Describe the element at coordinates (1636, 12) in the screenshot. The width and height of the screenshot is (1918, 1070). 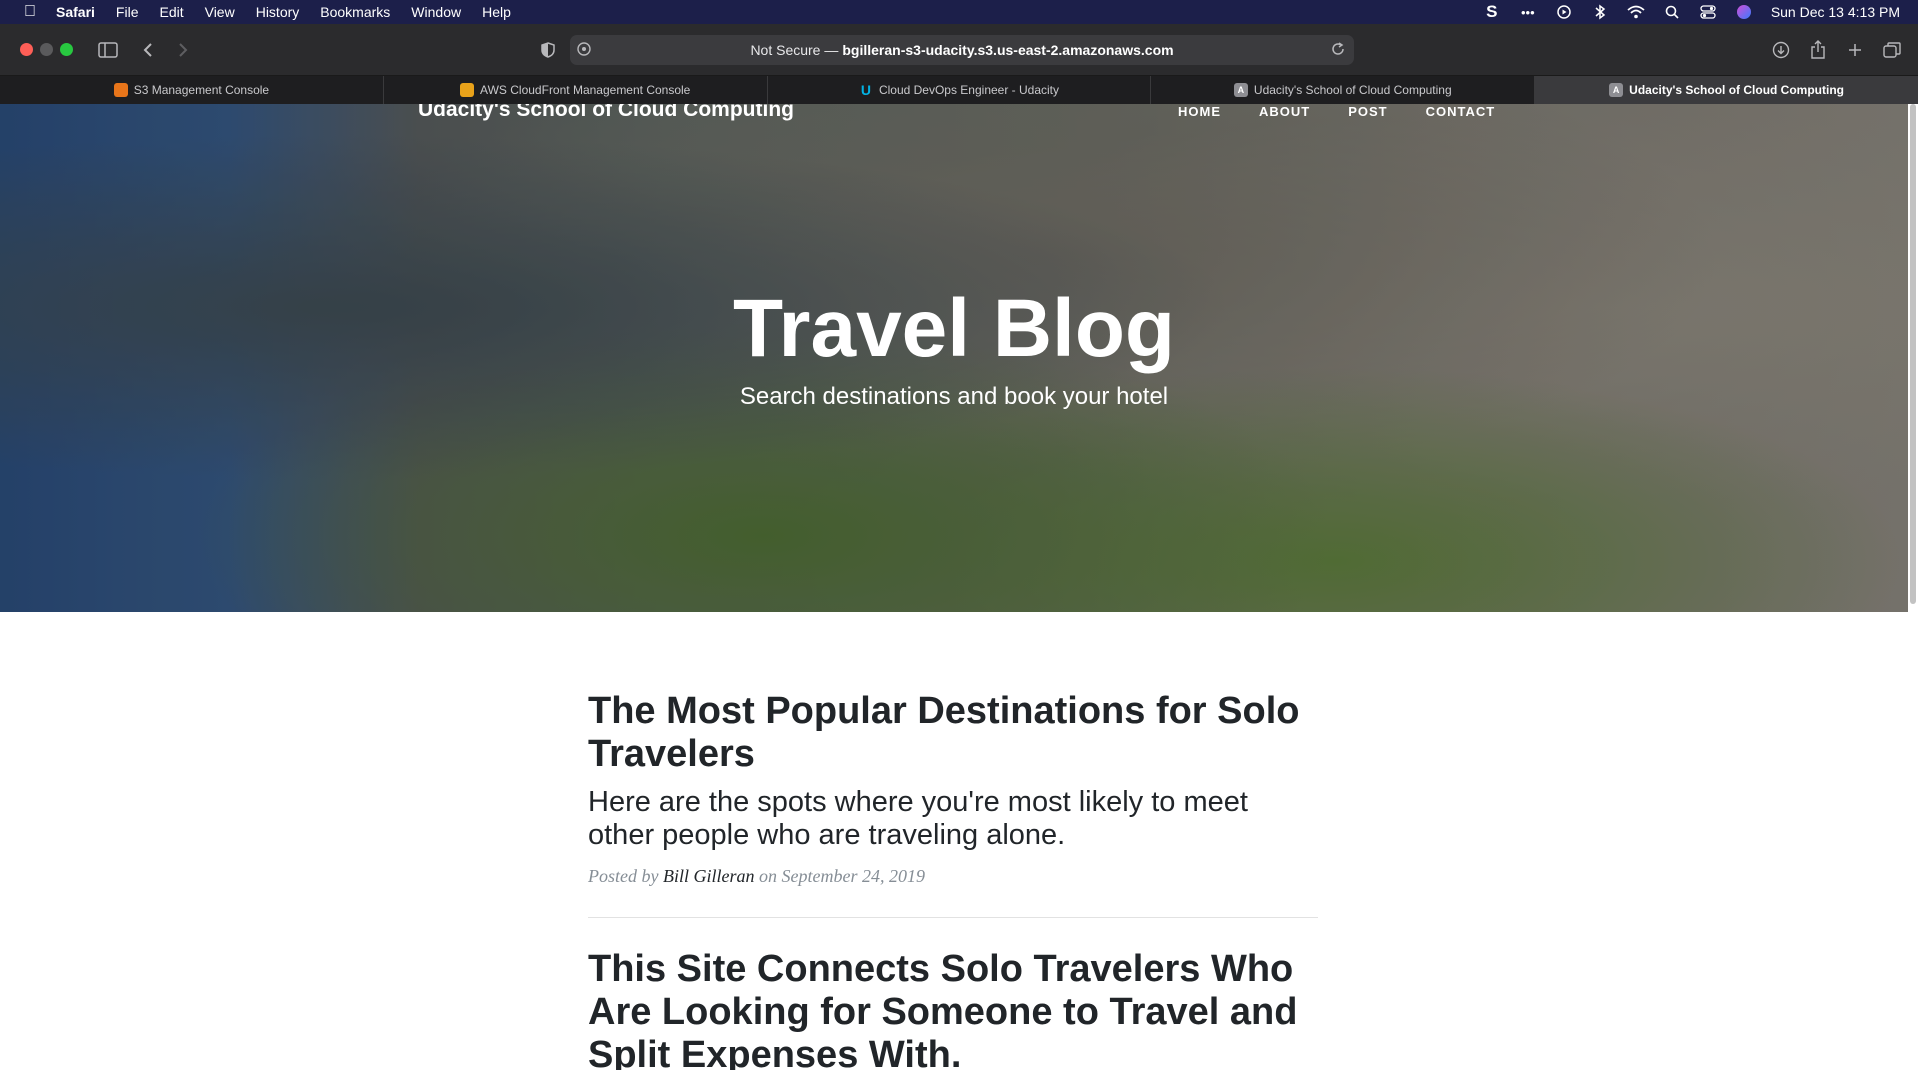
I see `wifi-icon` at that location.